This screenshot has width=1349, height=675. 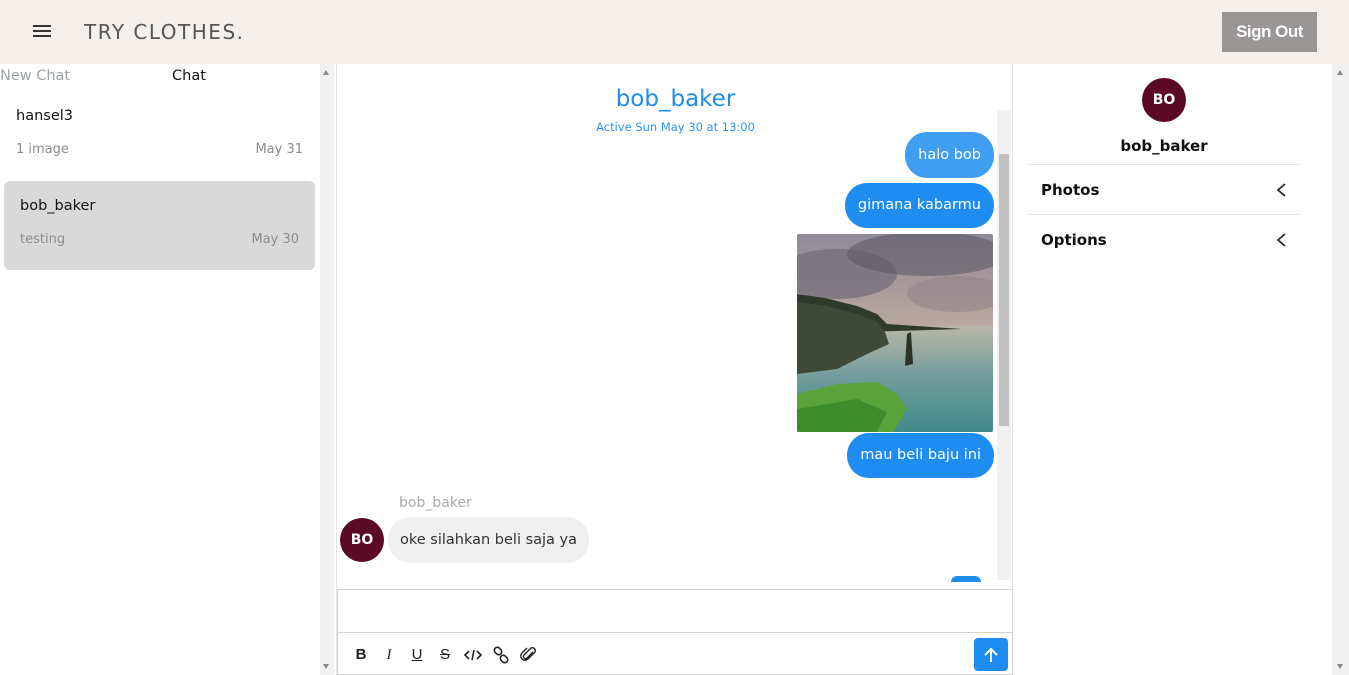 I want to click on conversation-preview: 1 image, so click(x=42, y=149).